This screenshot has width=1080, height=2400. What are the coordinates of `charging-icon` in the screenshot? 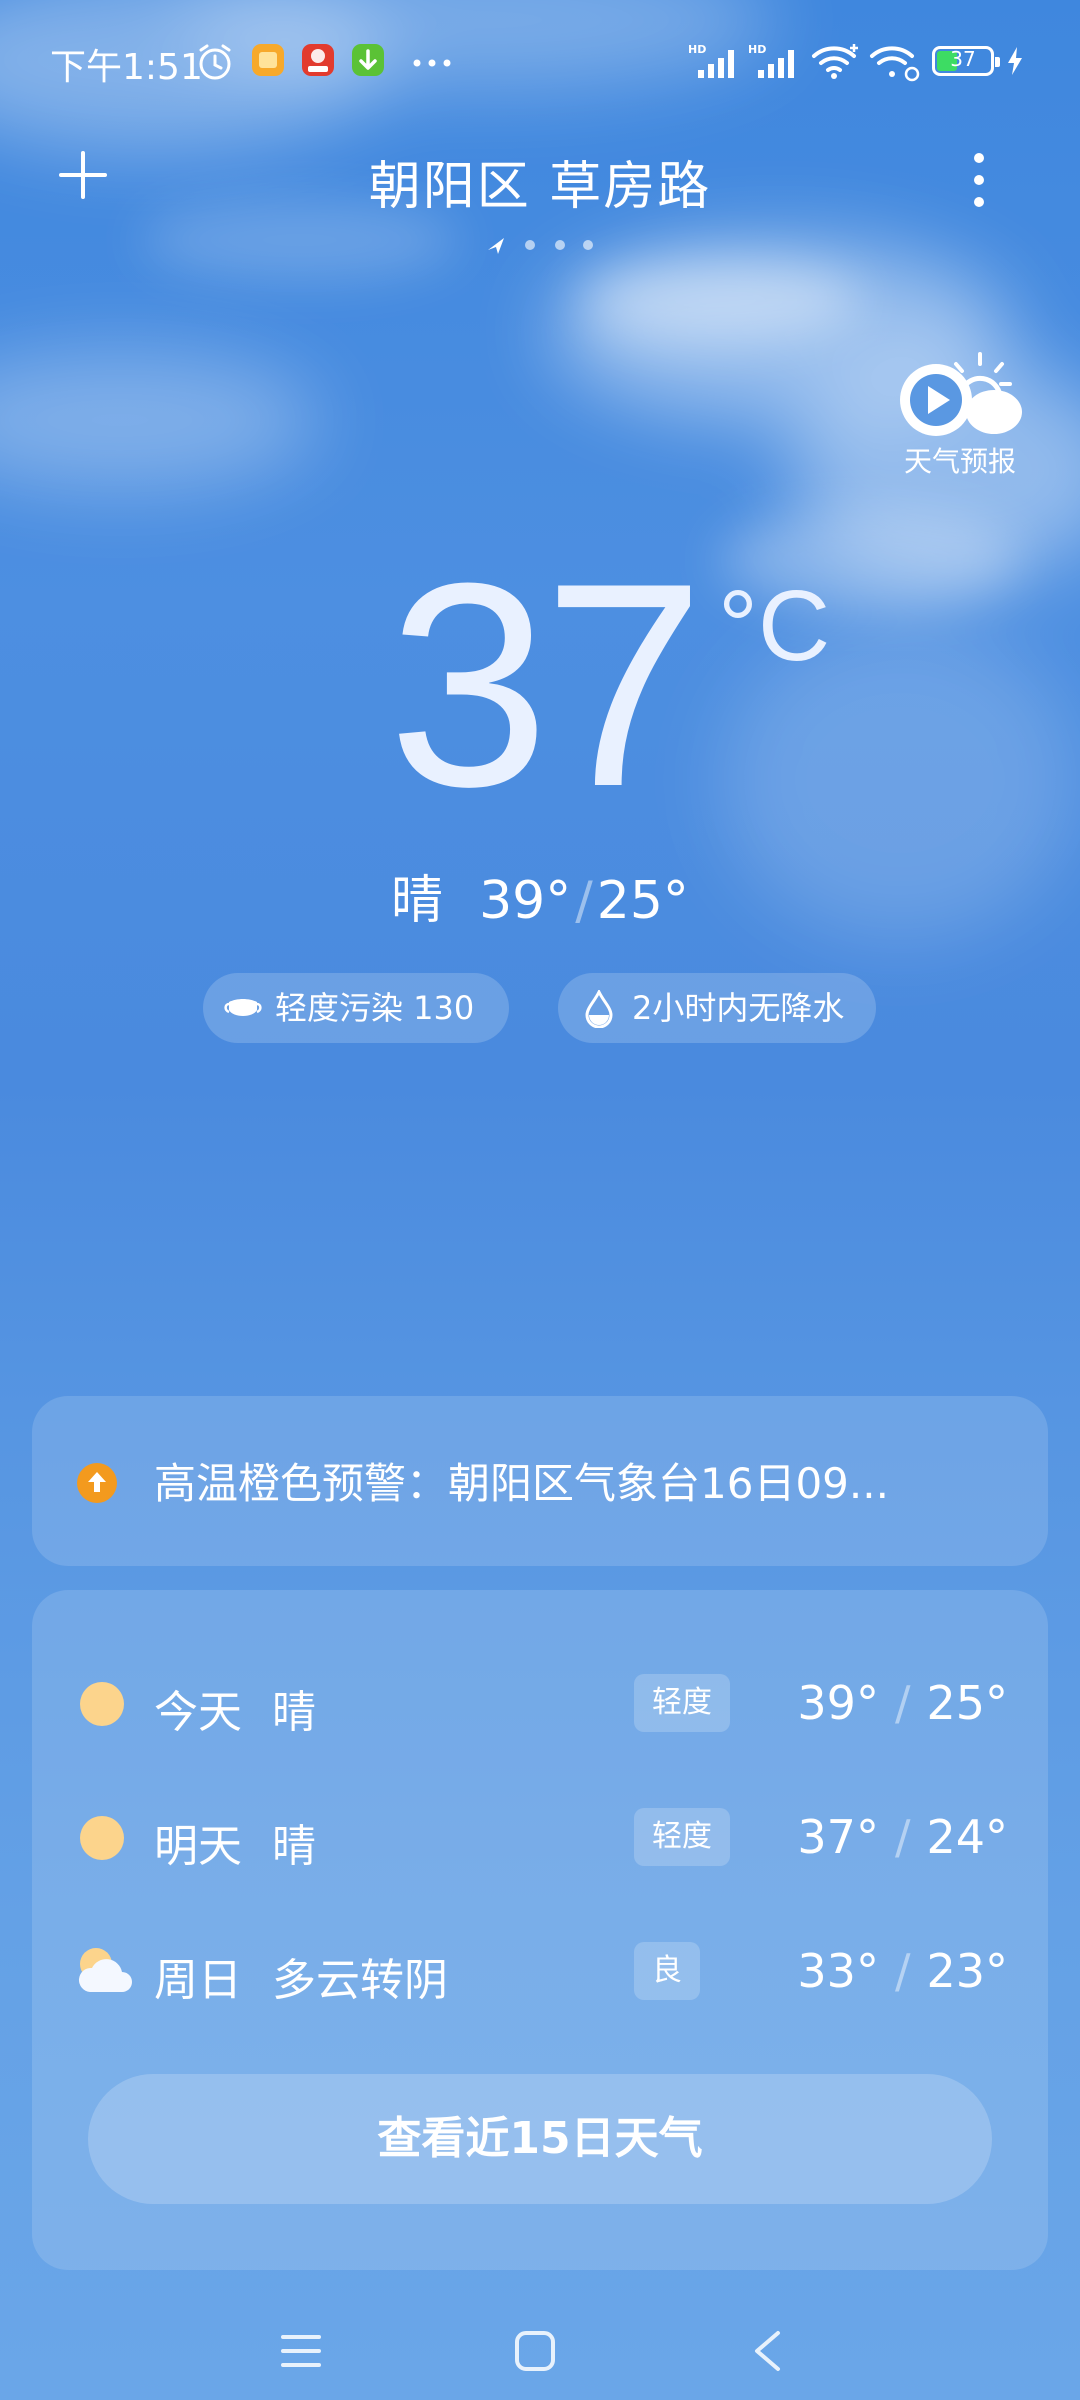 It's located at (1015, 61).